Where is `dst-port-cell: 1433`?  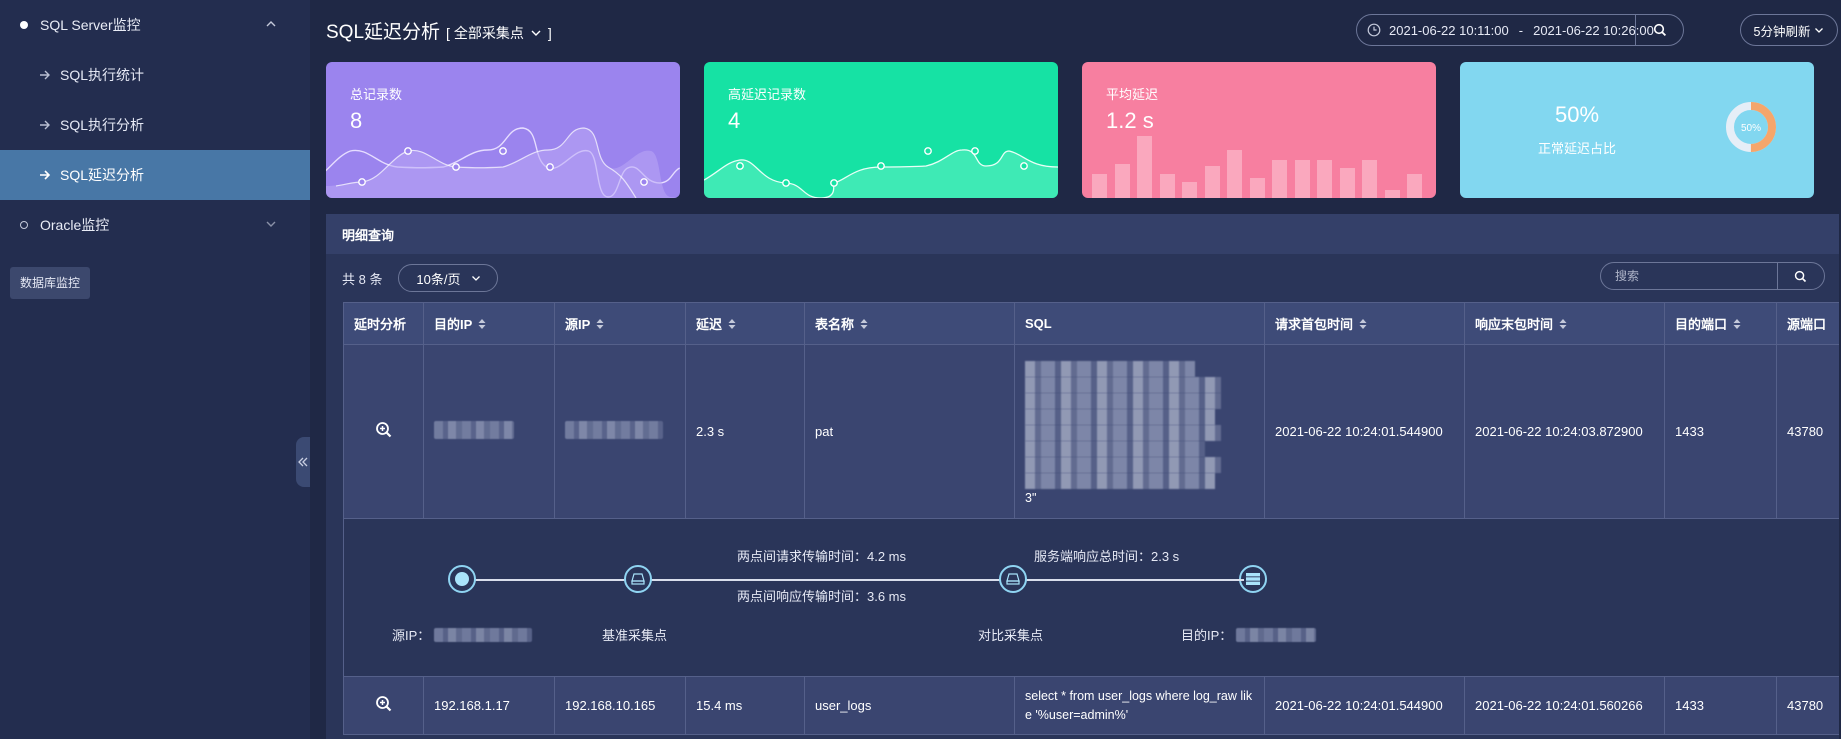 dst-port-cell: 1433 is located at coordinates (1720, 431).